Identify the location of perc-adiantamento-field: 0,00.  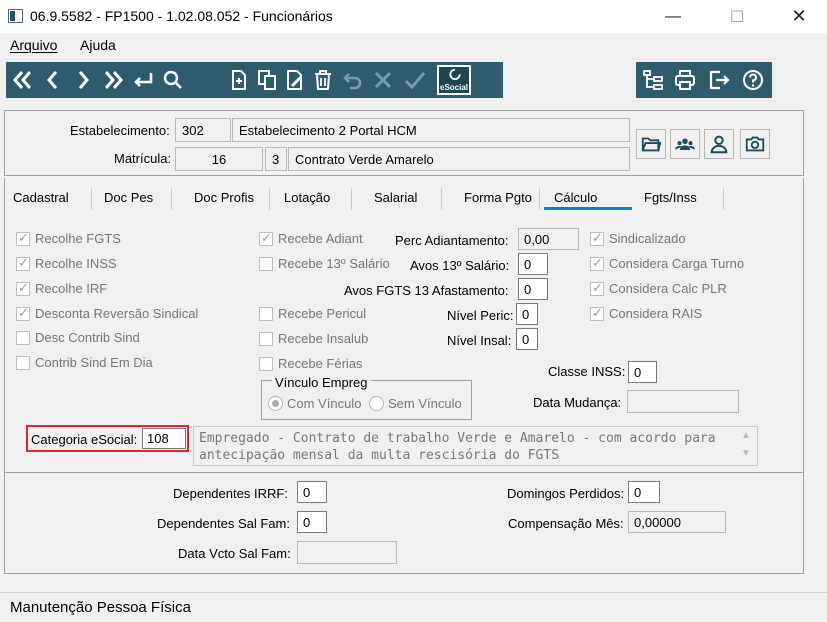
(548, 239).